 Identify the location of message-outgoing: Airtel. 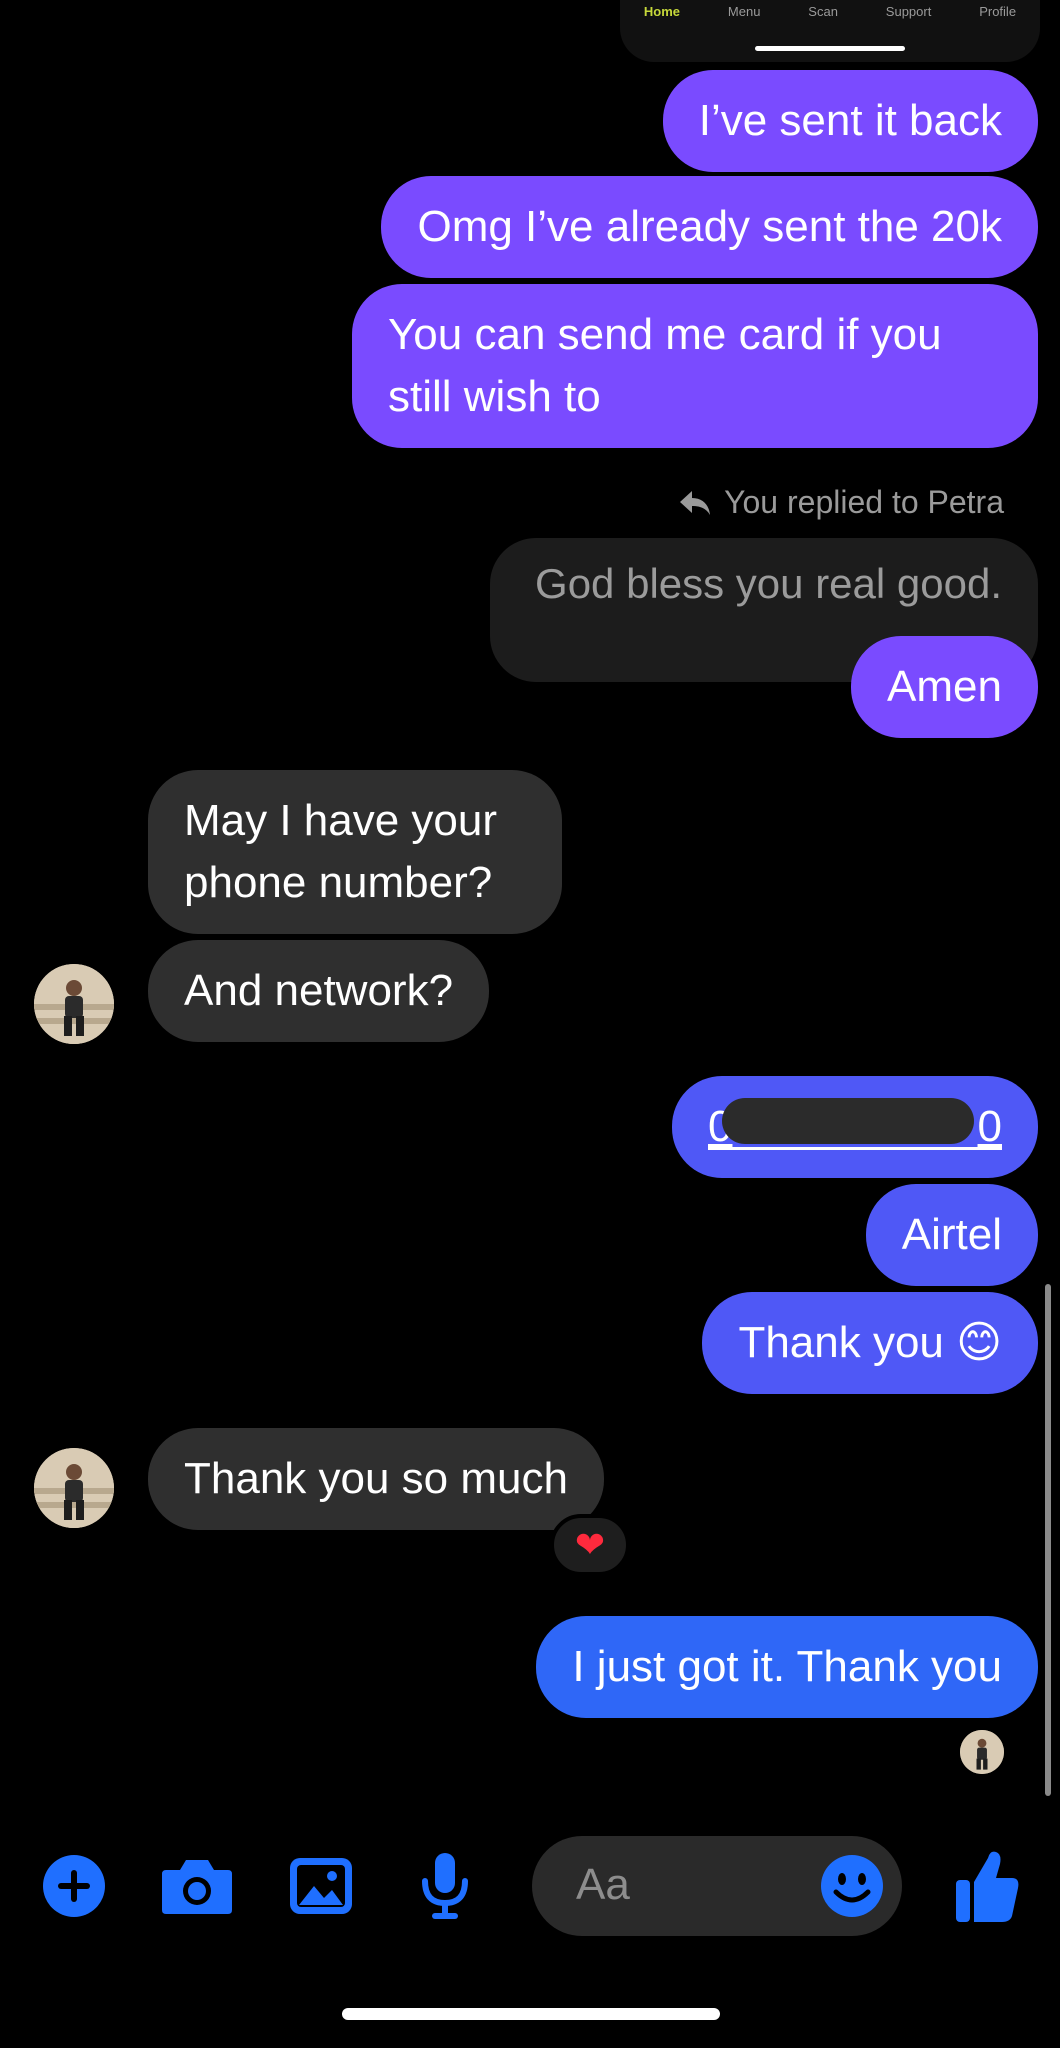
(951, 1235).